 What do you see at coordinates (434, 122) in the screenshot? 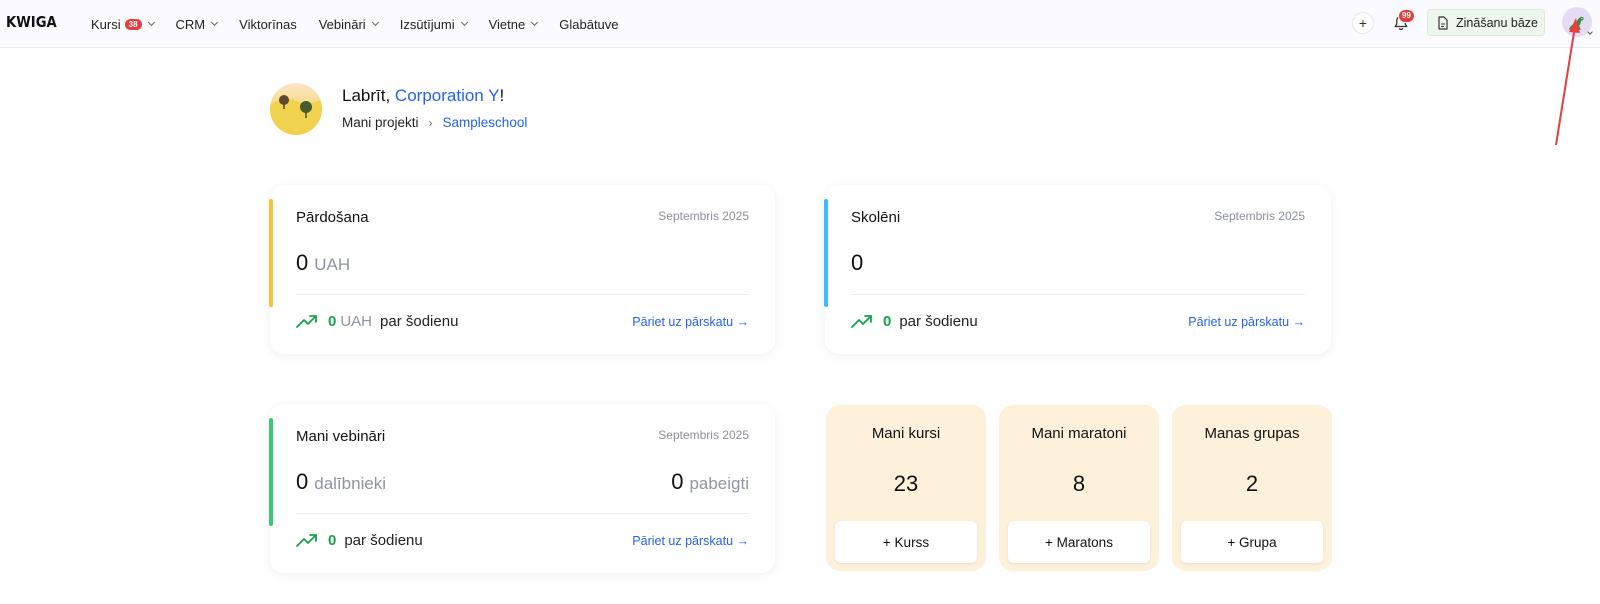
I see `breadcrumb: Mani projekti › Sampleschool` at bounding box center [434, 122].